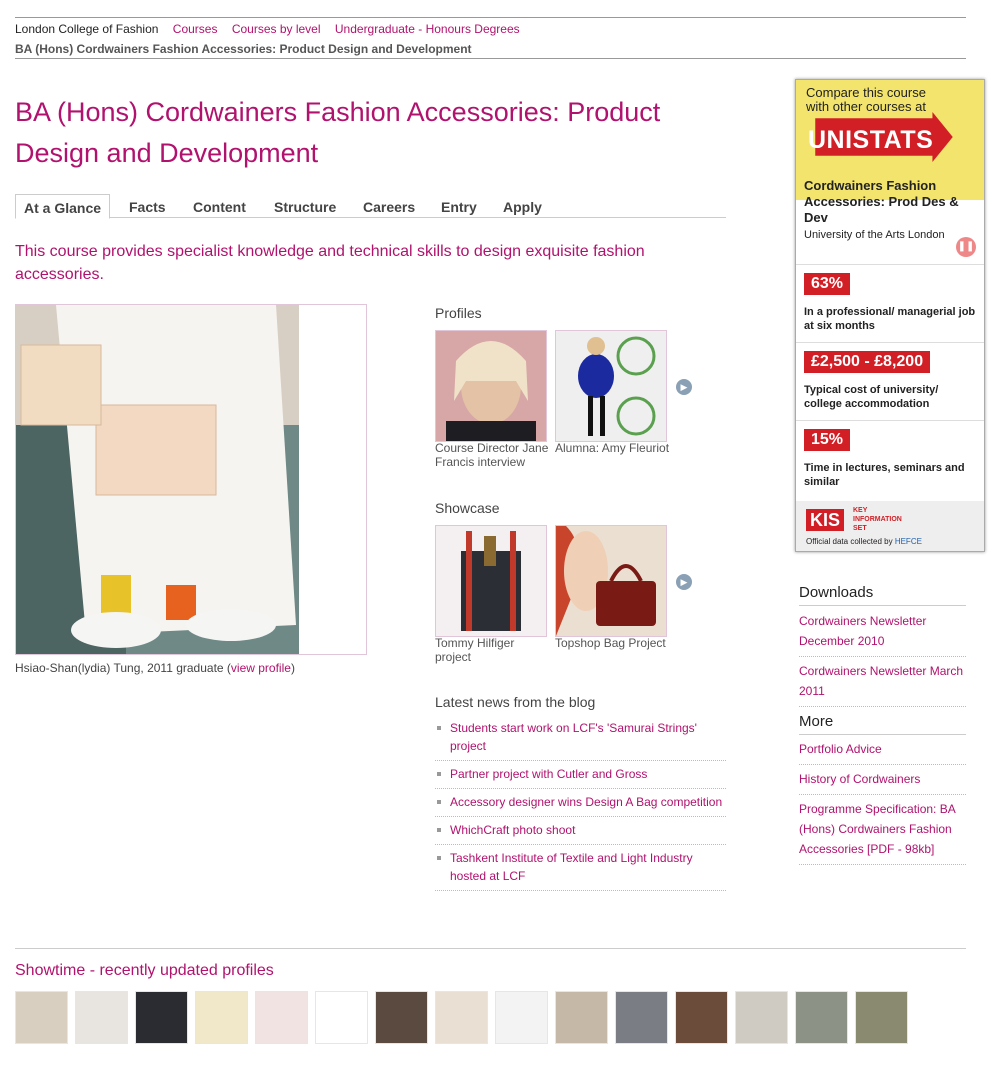 The height and width of the screenshot is (1076, 992). I want to click on tab-structure: Structure, so click(305, 205).